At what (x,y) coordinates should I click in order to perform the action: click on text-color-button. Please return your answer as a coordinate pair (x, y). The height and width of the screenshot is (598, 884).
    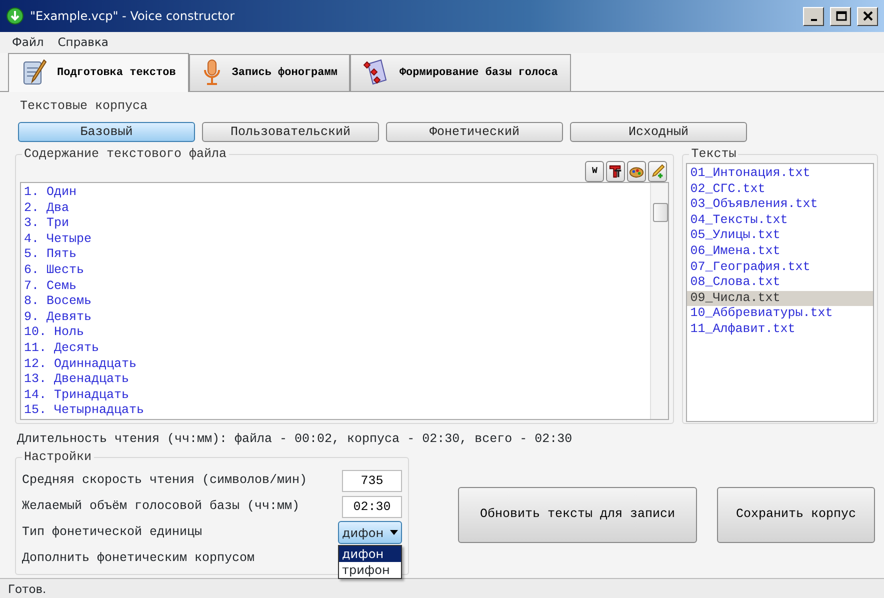
    Looking at the image, I should click on (616, 171).